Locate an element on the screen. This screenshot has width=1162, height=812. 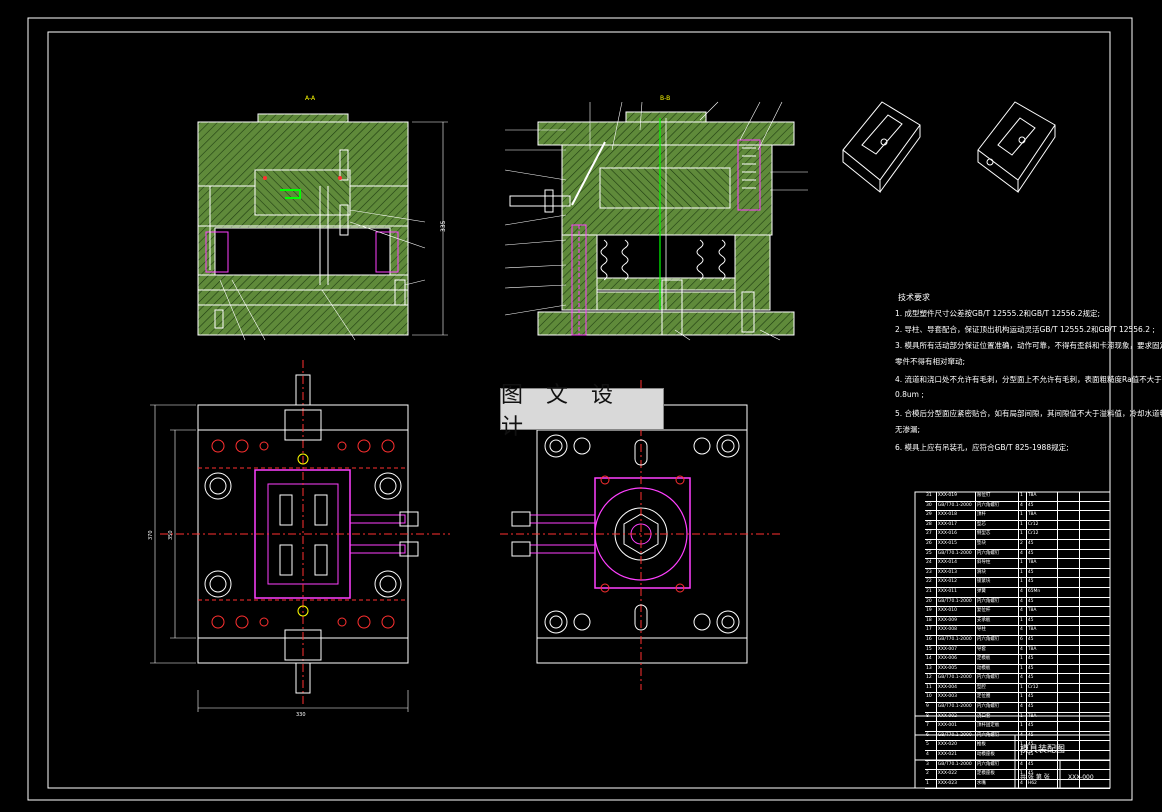
bom-cell: 14 is located at coordinates (931, 659).